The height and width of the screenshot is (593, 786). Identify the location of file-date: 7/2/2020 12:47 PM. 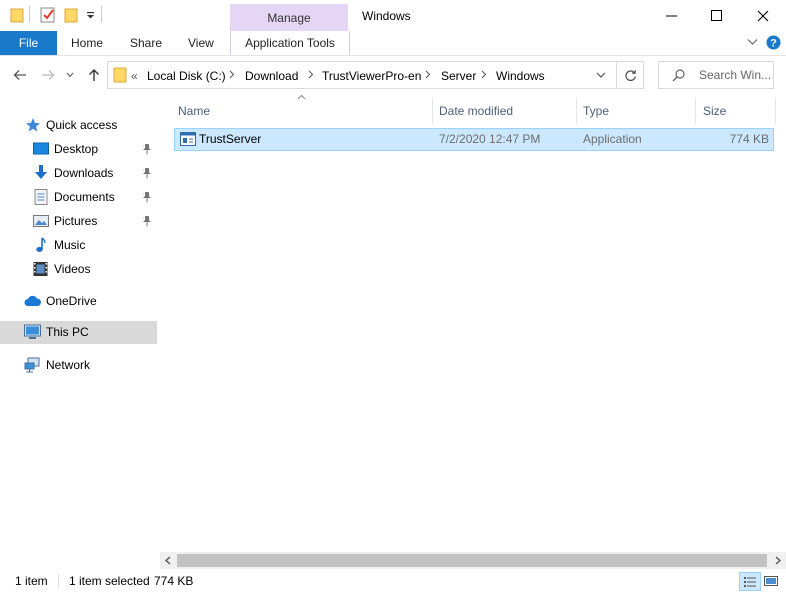
(490, 139).